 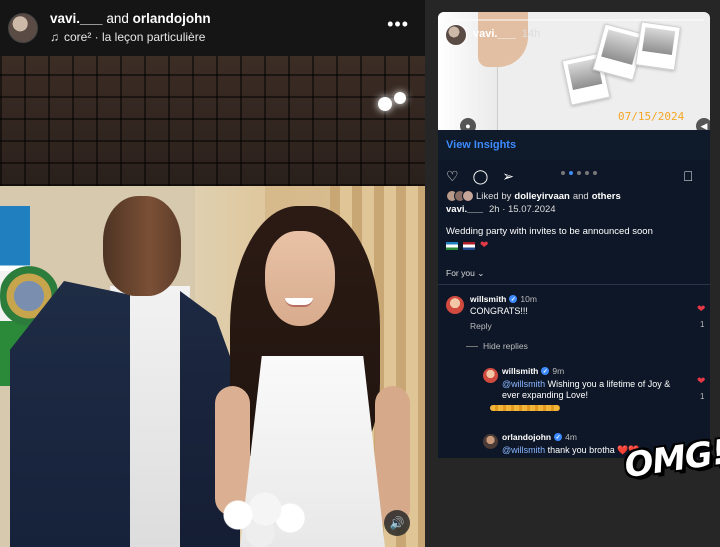 I want to click on bouquet, so click(x=265, y=519).